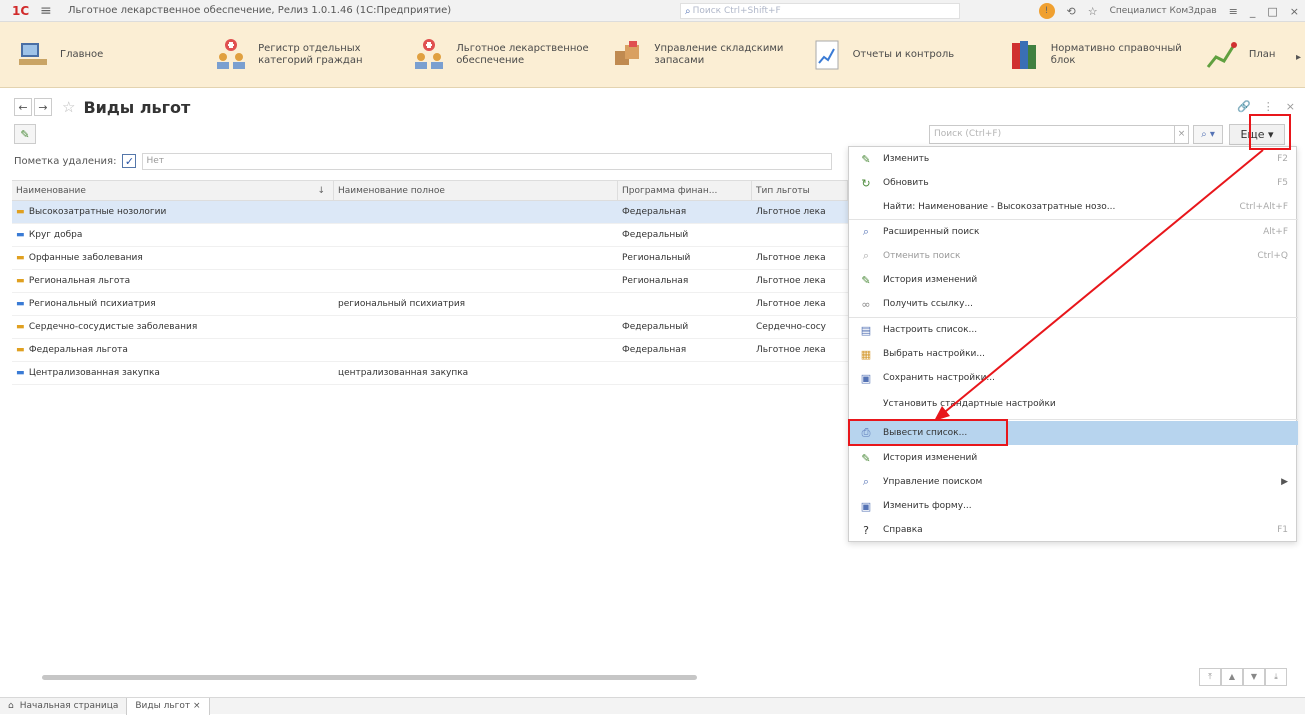 The width and height of the screenshot is (1305, 715). Describe the element at coordinates (930, 458) in the screenshot. I see `menu-item-label: История изменений` at that location.